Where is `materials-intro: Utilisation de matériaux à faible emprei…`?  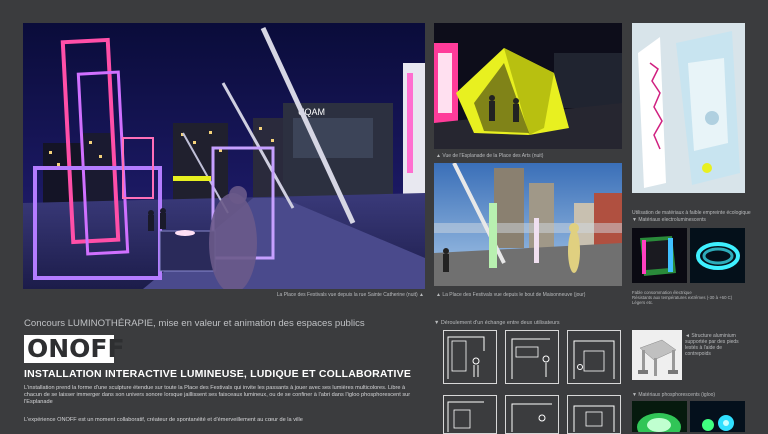 materials-intro: Utilisation de matériaux à faible emprei… is located at coordinates (691, 213).